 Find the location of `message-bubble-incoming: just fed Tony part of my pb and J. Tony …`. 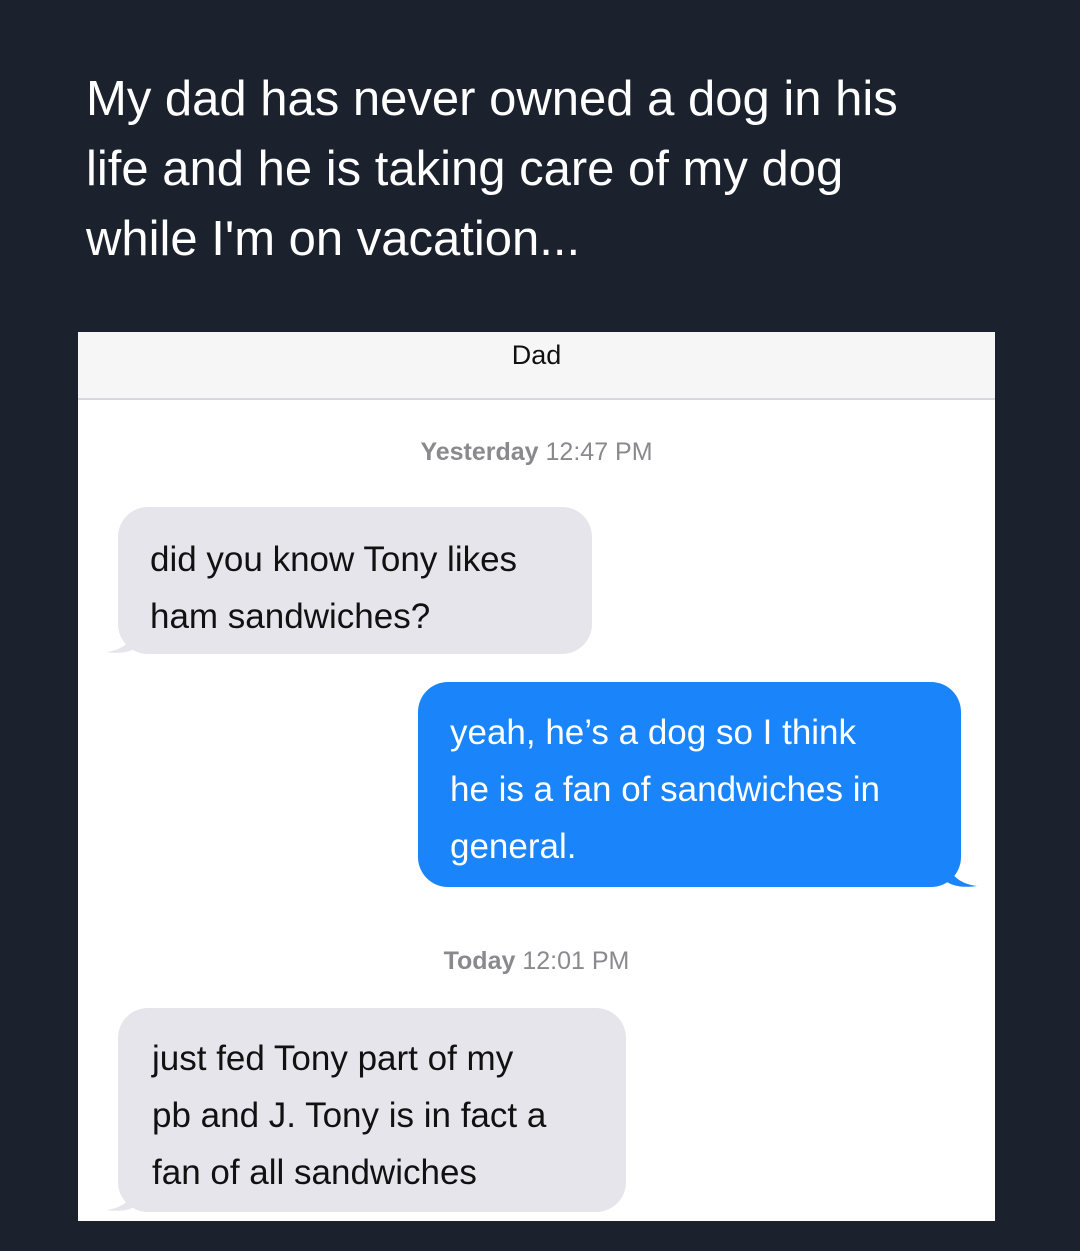

message-bubble-incoming: just fed Tony part of my pb and J. Tony … is located at coordinates (372, 1110).